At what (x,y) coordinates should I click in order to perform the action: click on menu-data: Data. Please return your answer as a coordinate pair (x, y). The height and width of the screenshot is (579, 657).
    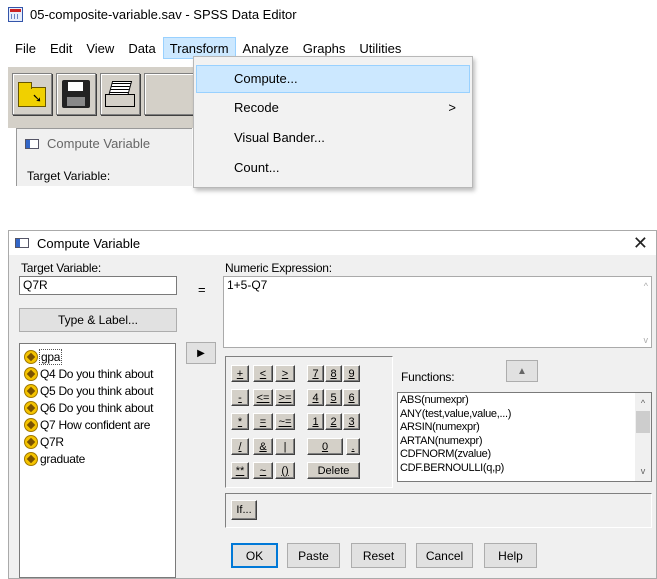
    Looking at the image, I should click on (141, 48).